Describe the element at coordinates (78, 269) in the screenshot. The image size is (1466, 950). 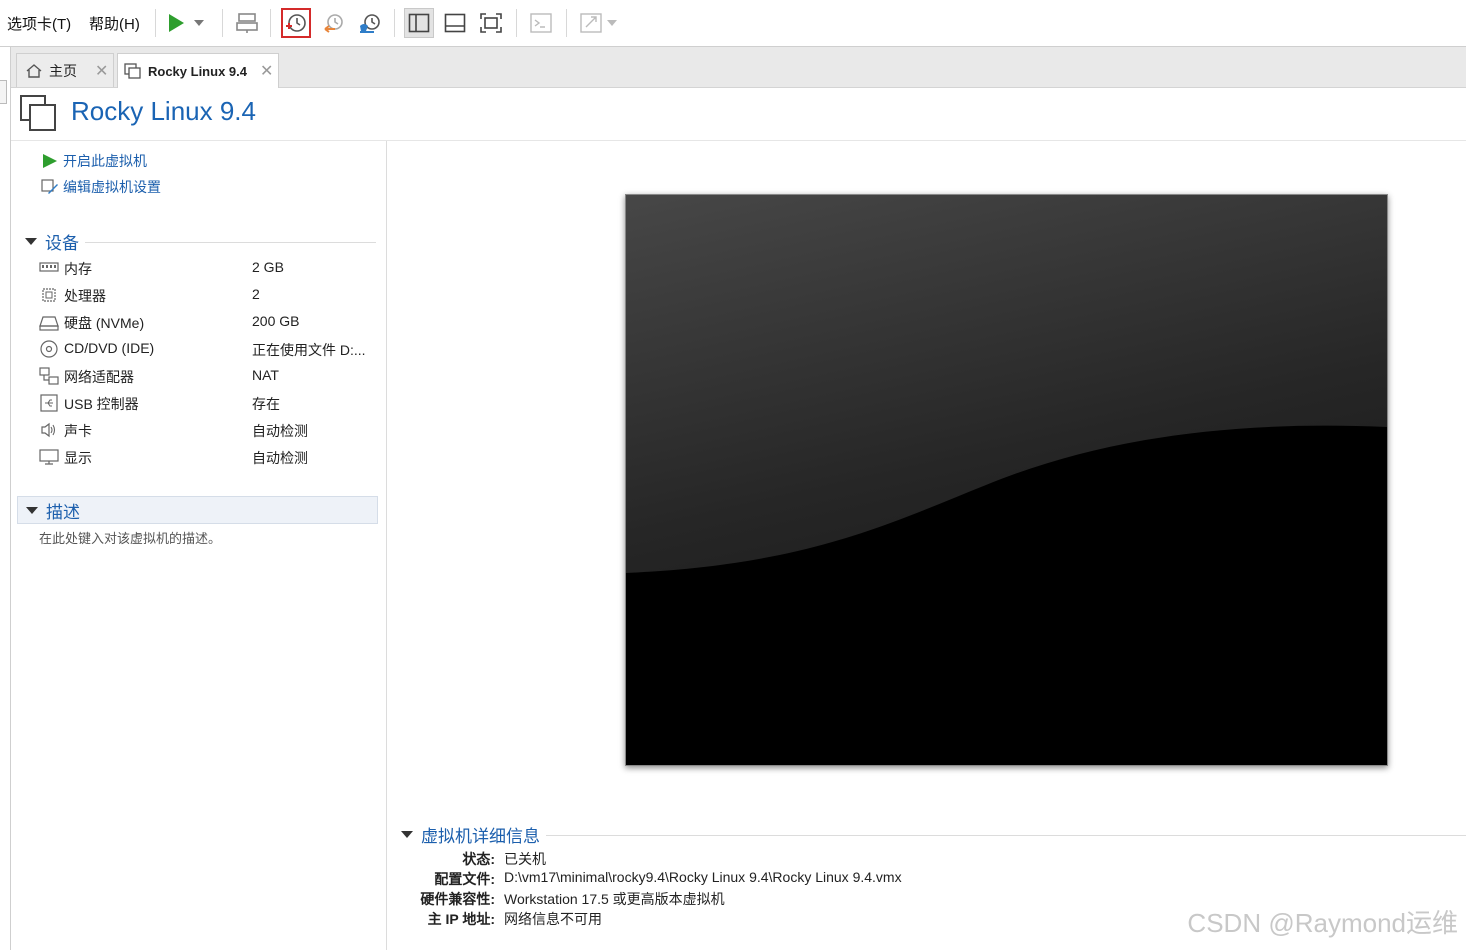
I see `device-name: 内存` at that location.